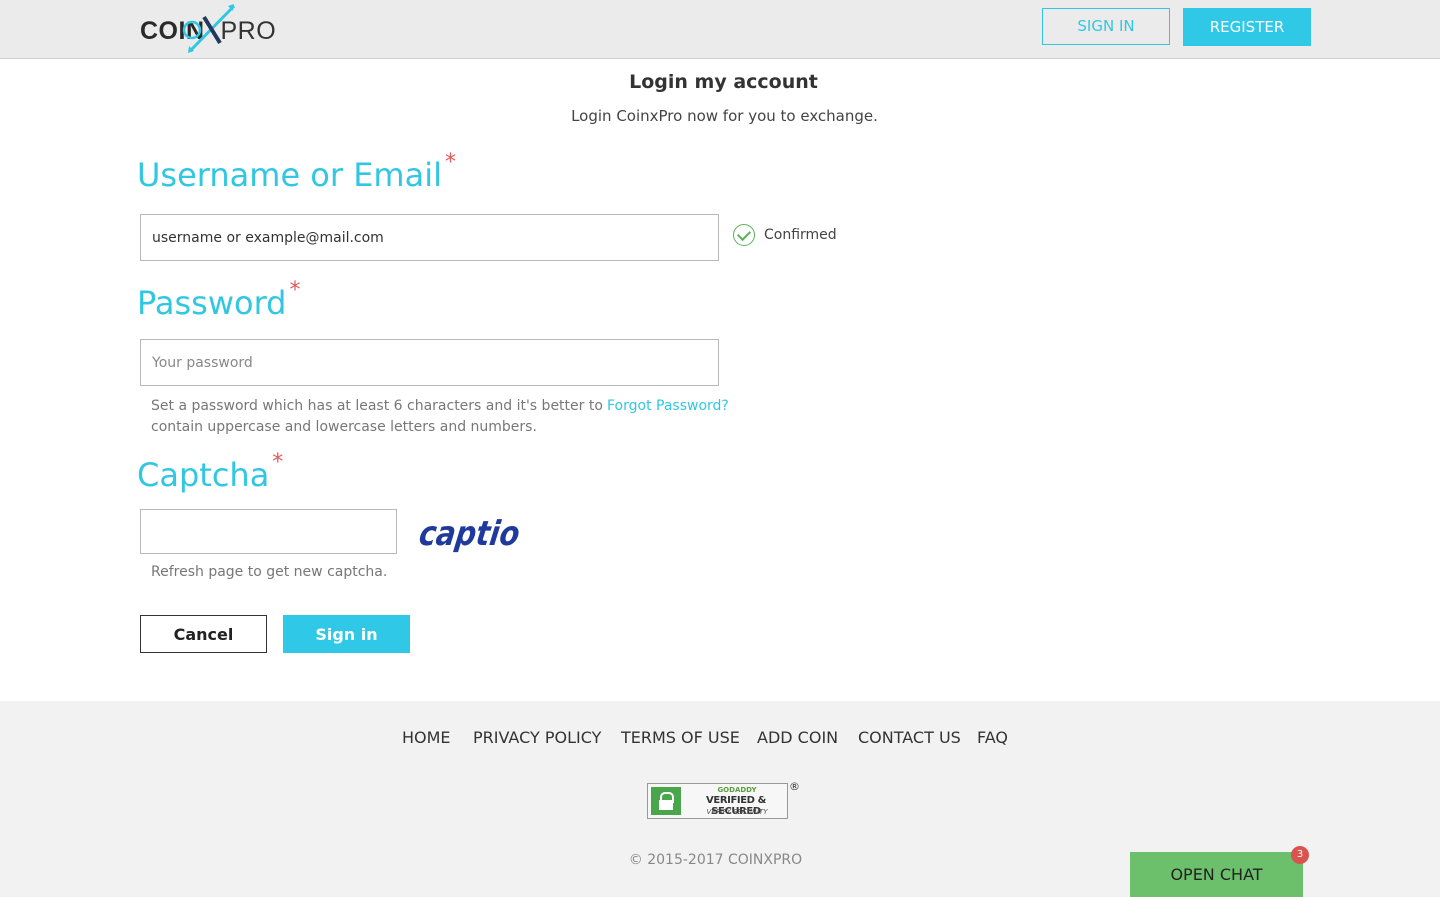  I want to click on password-label: Password *, so click(219, 300).